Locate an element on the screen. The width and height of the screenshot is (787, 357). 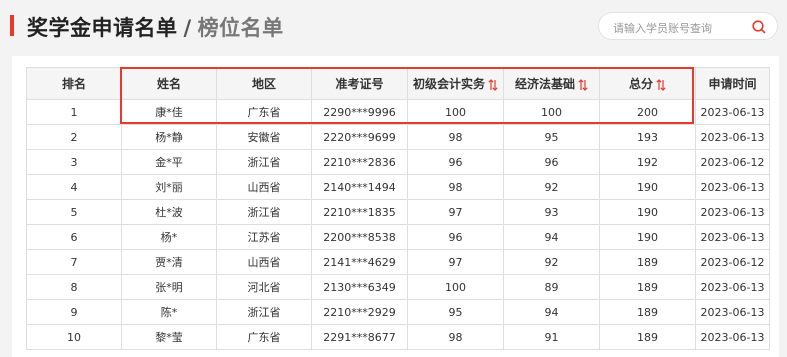
column-header-label: 经济法基础 is located at coordinates (544, 84).